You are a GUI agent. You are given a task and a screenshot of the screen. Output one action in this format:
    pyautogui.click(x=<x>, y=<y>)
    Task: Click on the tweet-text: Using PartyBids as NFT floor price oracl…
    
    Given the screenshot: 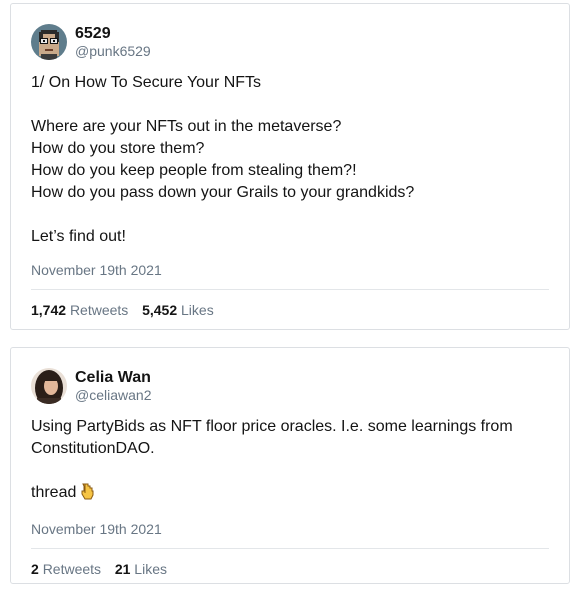 What is the action you would take?
    pyautogui.click(x=290, y=461)
    